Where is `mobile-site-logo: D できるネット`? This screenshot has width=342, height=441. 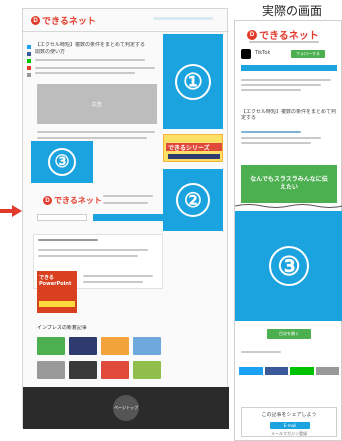
mobile-site-logo: D できるネット is located at coordinates (283, 34).